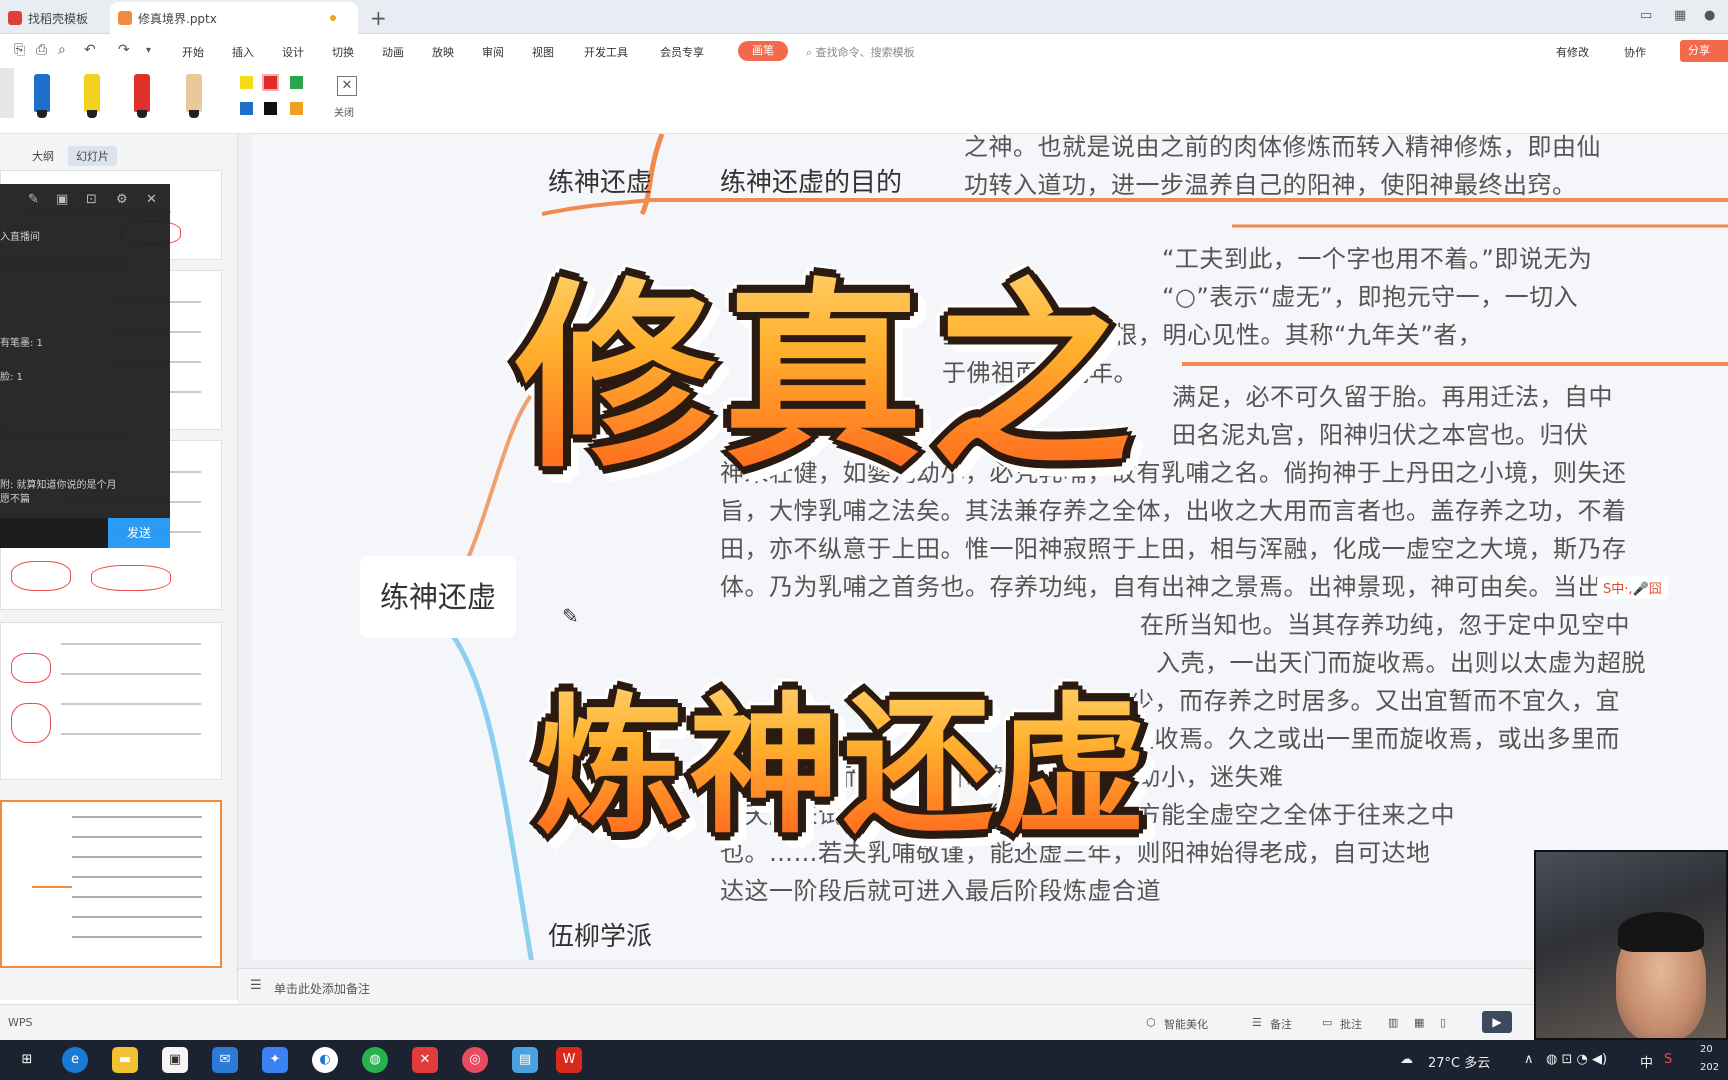  What do you see at coordinates (92, 156) in the screenshot?
I see `tab-slides: 幻灯片` at bounding box center [92, 156].